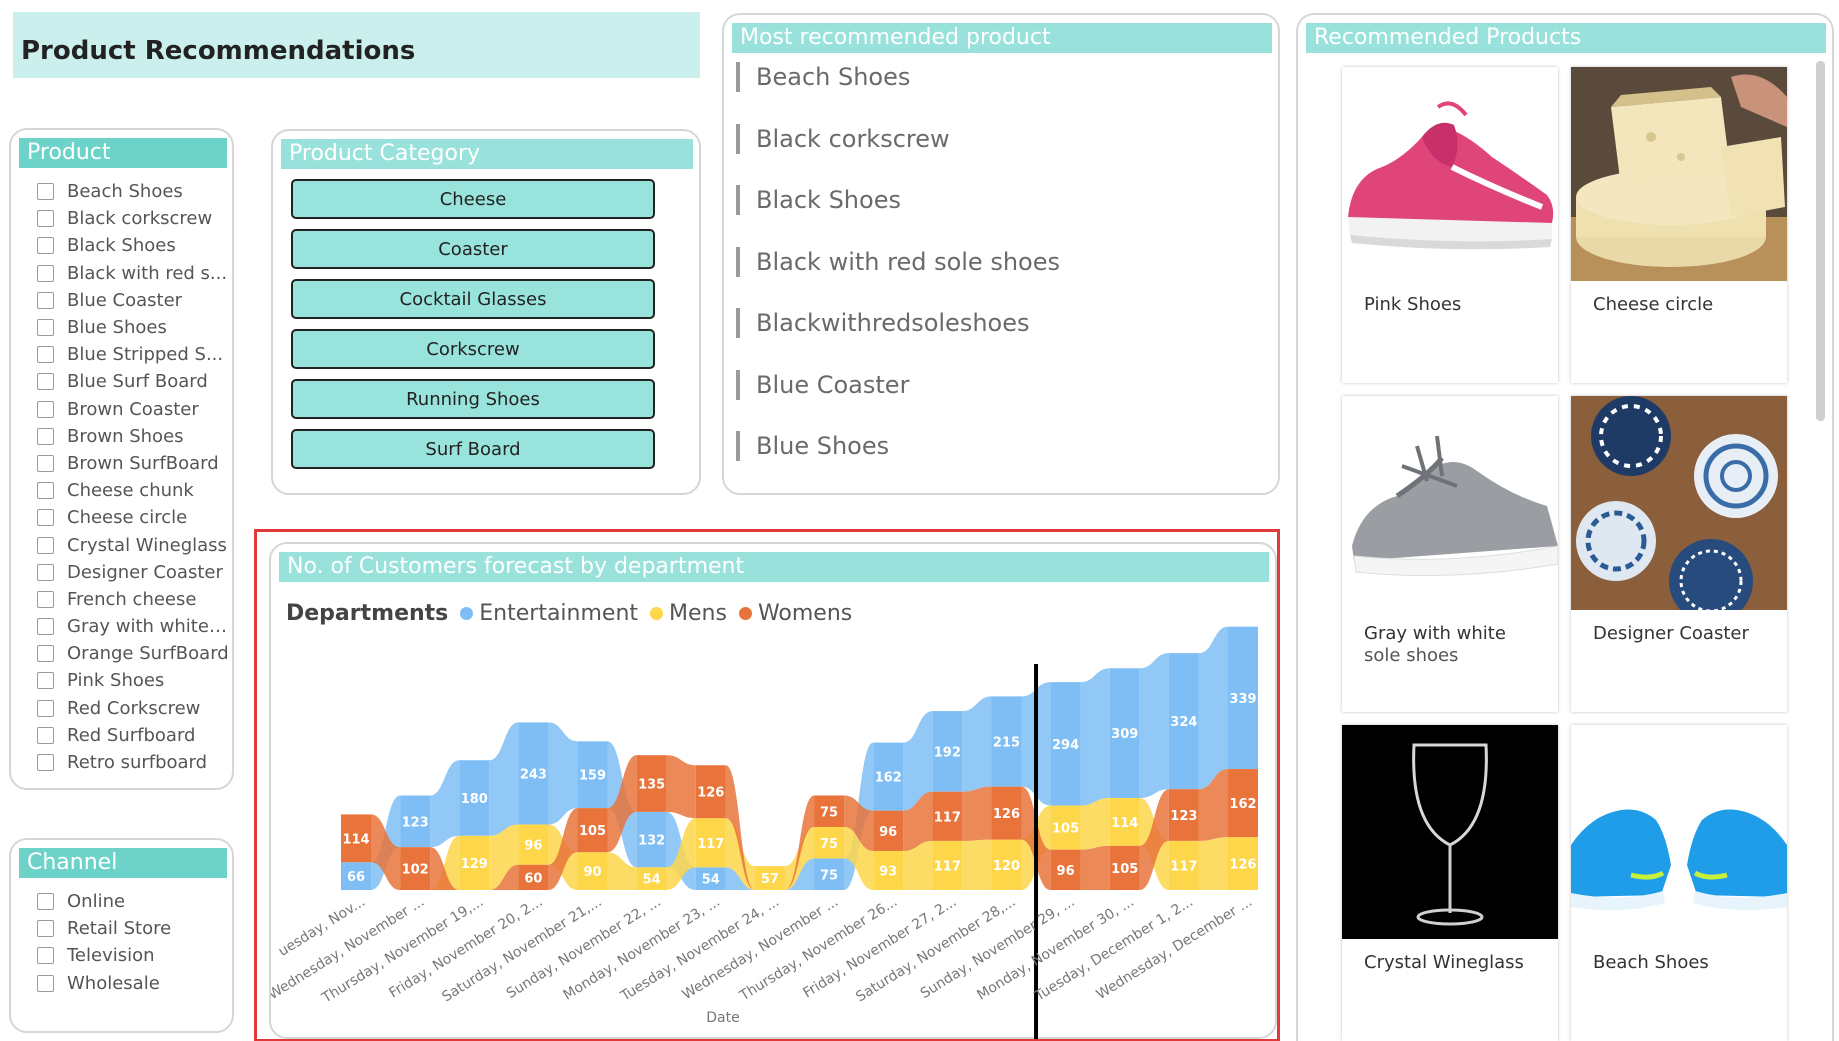 This screenshot has height=1041, width=1839. Describe the element at coordinates (473, 399) in the screenshot. I see `category-button: Running Shoes` at that location.